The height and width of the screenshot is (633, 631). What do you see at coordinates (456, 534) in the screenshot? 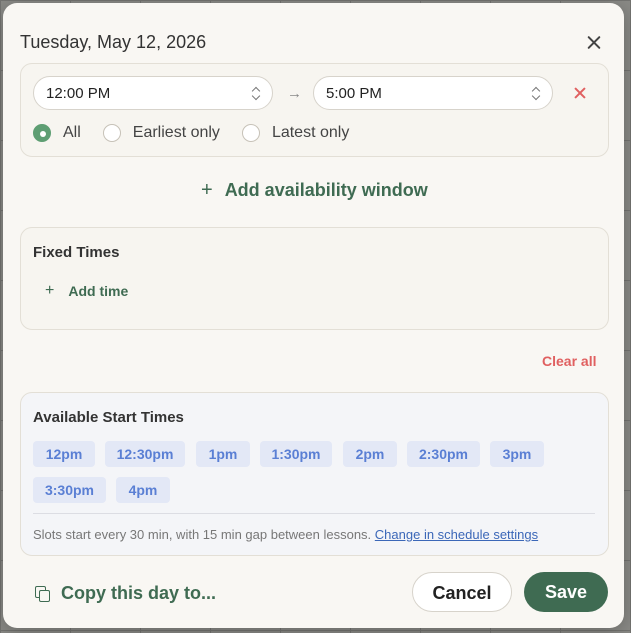
I see `schedule-settings-link: Change in schedule settings` at bounding box center [456, 534].